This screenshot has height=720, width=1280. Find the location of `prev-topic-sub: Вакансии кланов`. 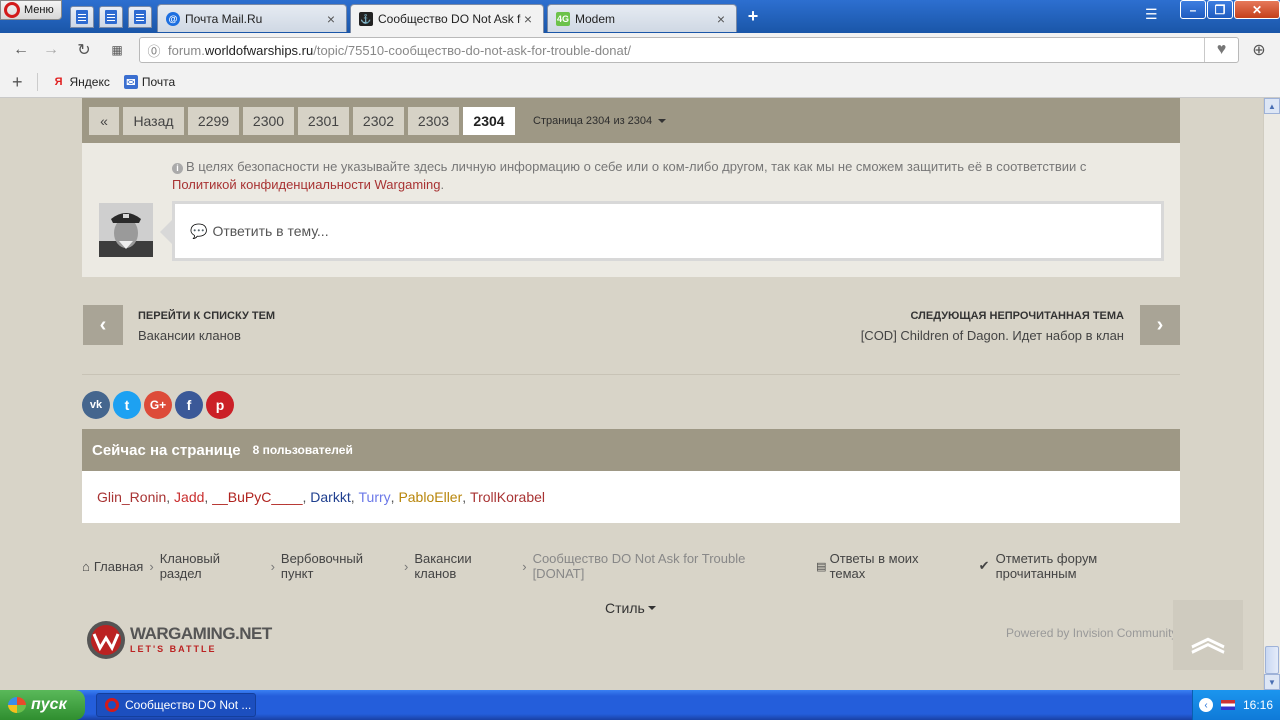

prev-topic-sub: Вакансии кланов is located at coordinates (189, 335).